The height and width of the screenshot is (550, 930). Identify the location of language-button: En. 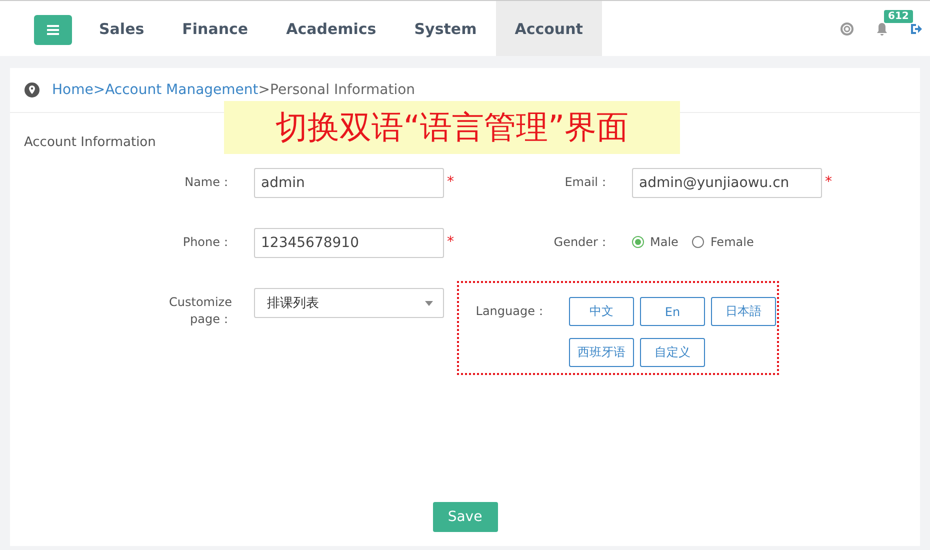
(672, 311).